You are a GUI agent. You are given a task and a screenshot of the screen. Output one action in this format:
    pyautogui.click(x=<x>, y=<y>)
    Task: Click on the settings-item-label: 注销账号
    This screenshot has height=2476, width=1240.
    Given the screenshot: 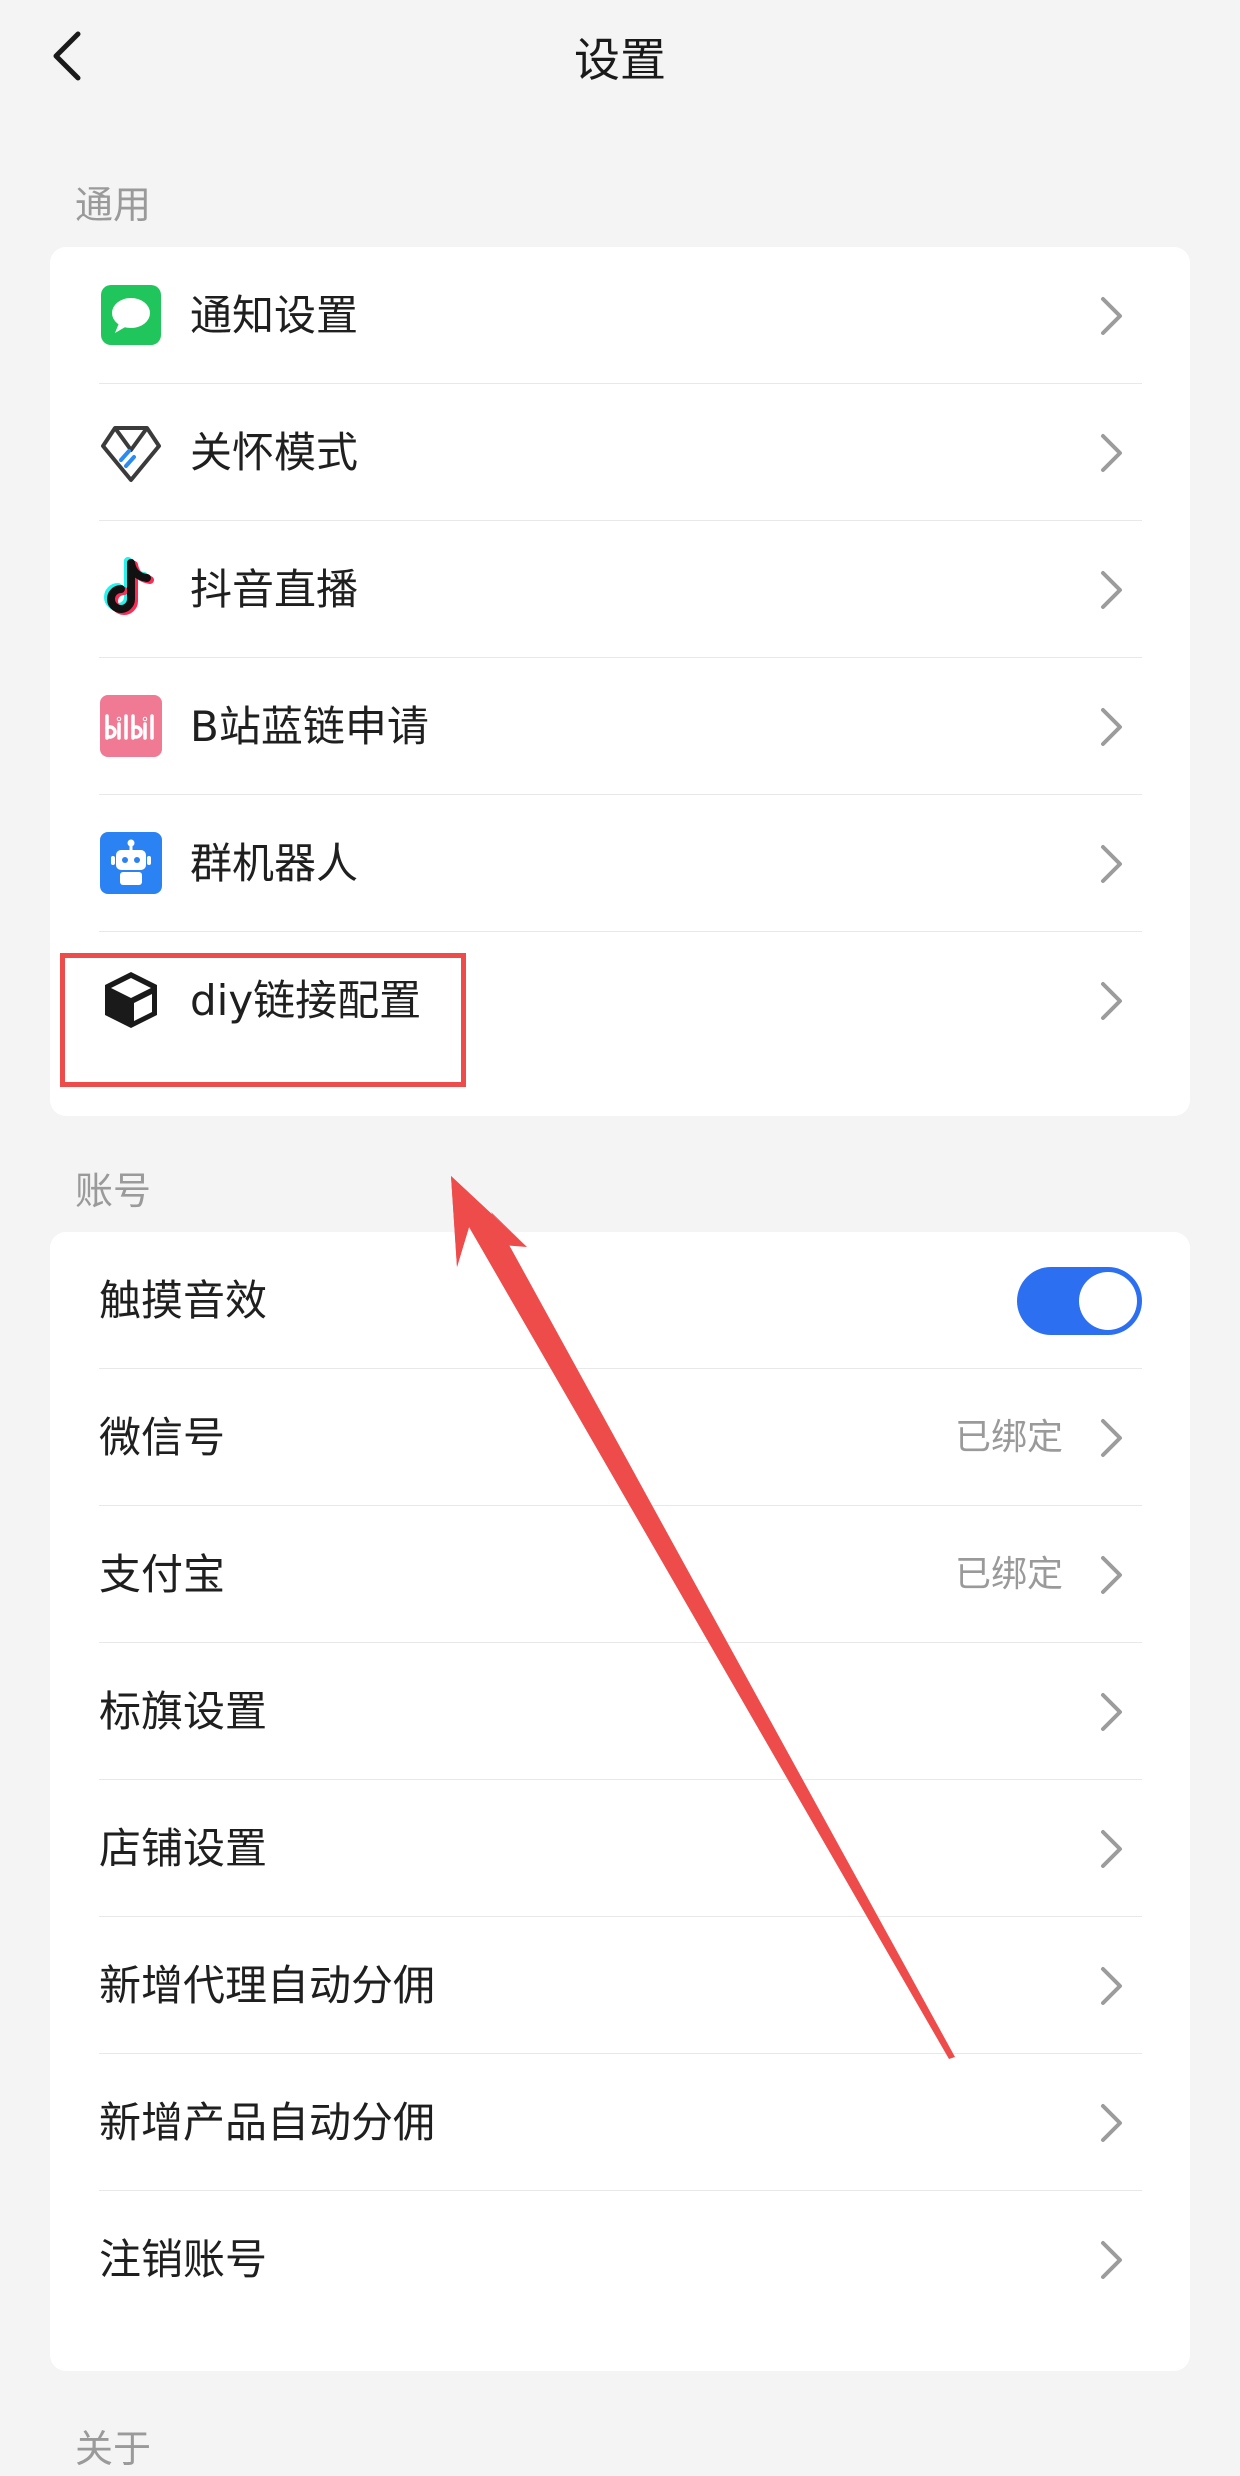 What is the action you would take?
    pyautogui.click(x=183, y=2259)
    